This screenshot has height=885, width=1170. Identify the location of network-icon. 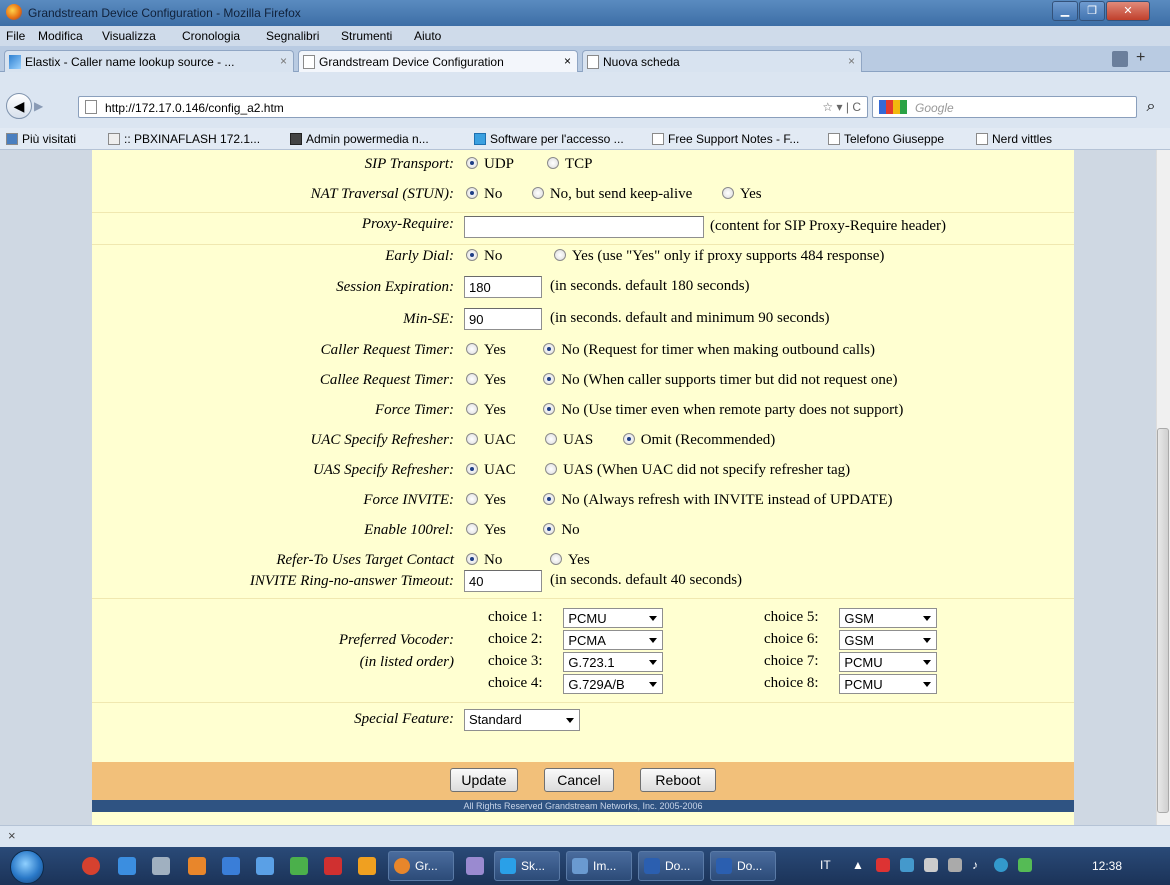
(955, 865).